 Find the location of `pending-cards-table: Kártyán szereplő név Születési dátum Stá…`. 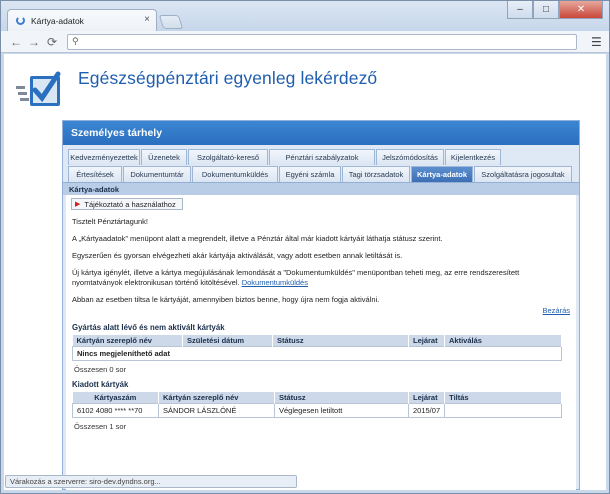

pending-cards-table: Kártyán szereplő név Születési dátum Stá… is located at coordinates (317, 348).